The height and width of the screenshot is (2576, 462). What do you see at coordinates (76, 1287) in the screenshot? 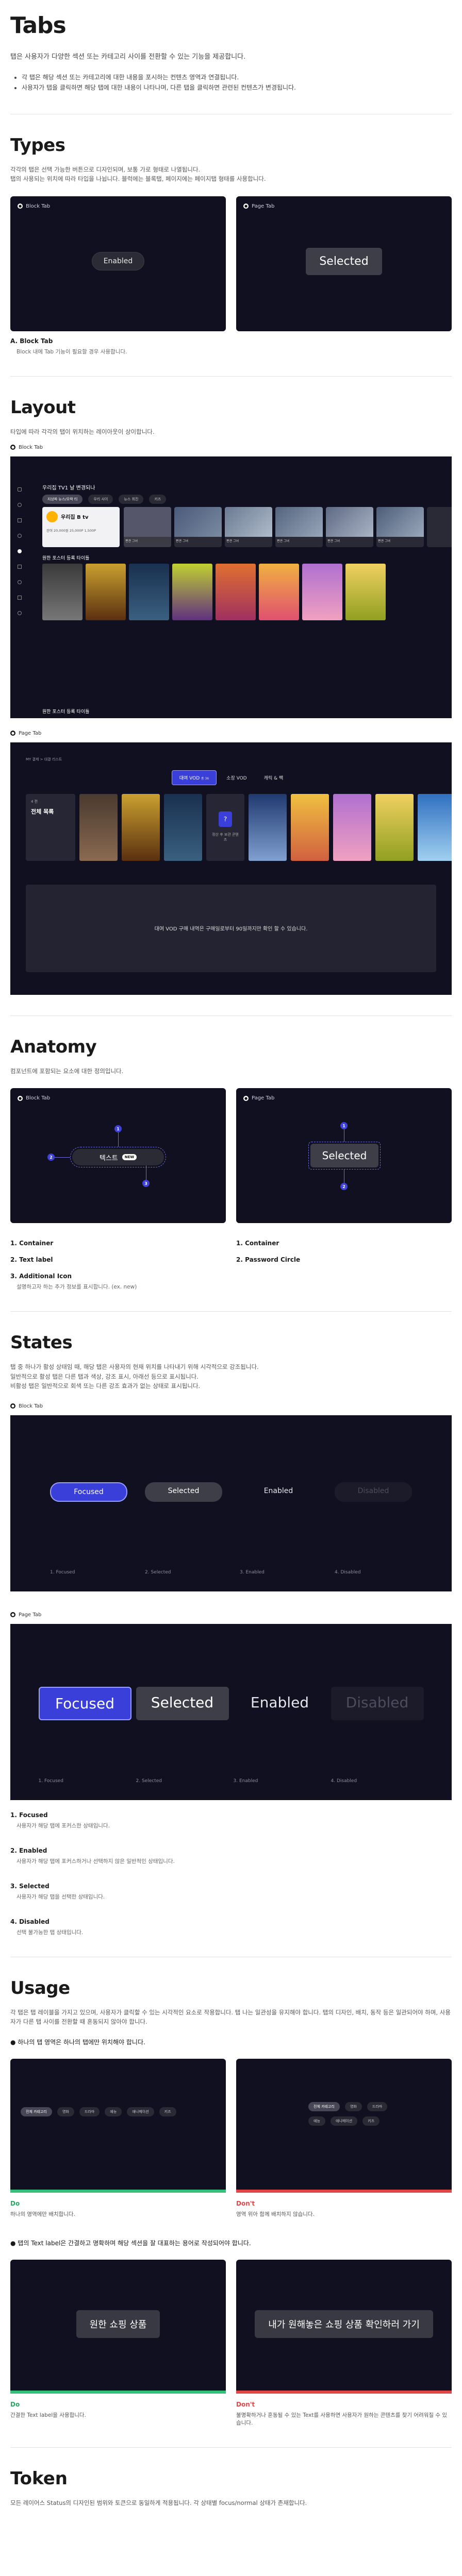
I see `anatomy-item-sub: 설명하고자 하는 추가 정보를 표시합니다. (ex. new)` at bounding box center [76, 1287].